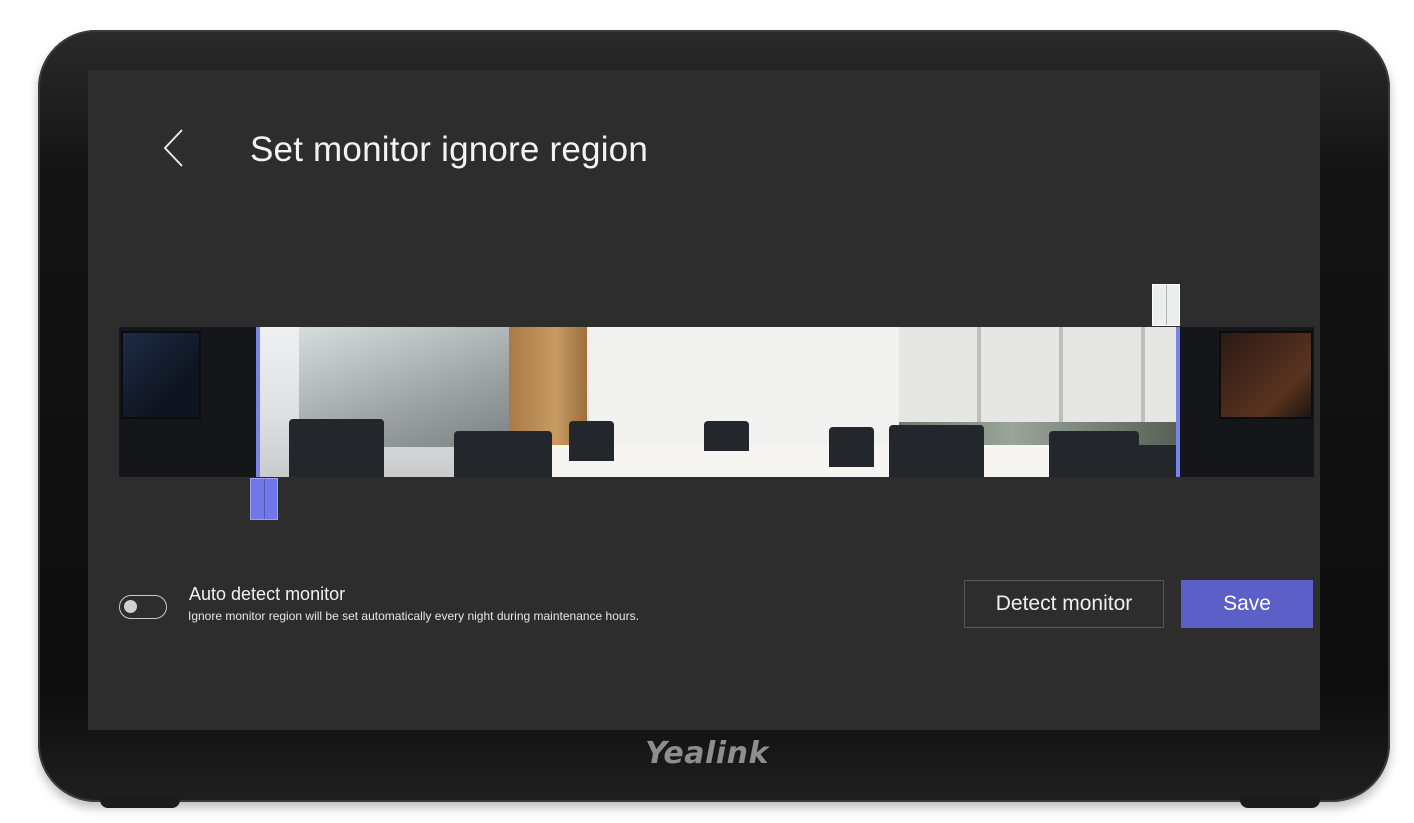 Image resolution: width=1414 pixels, height=823 pixels. What do you see at coordinates (449, 149) in the screenshot?
I see `page-title: Set monitor ignore region` at bounding box center [449, 149].